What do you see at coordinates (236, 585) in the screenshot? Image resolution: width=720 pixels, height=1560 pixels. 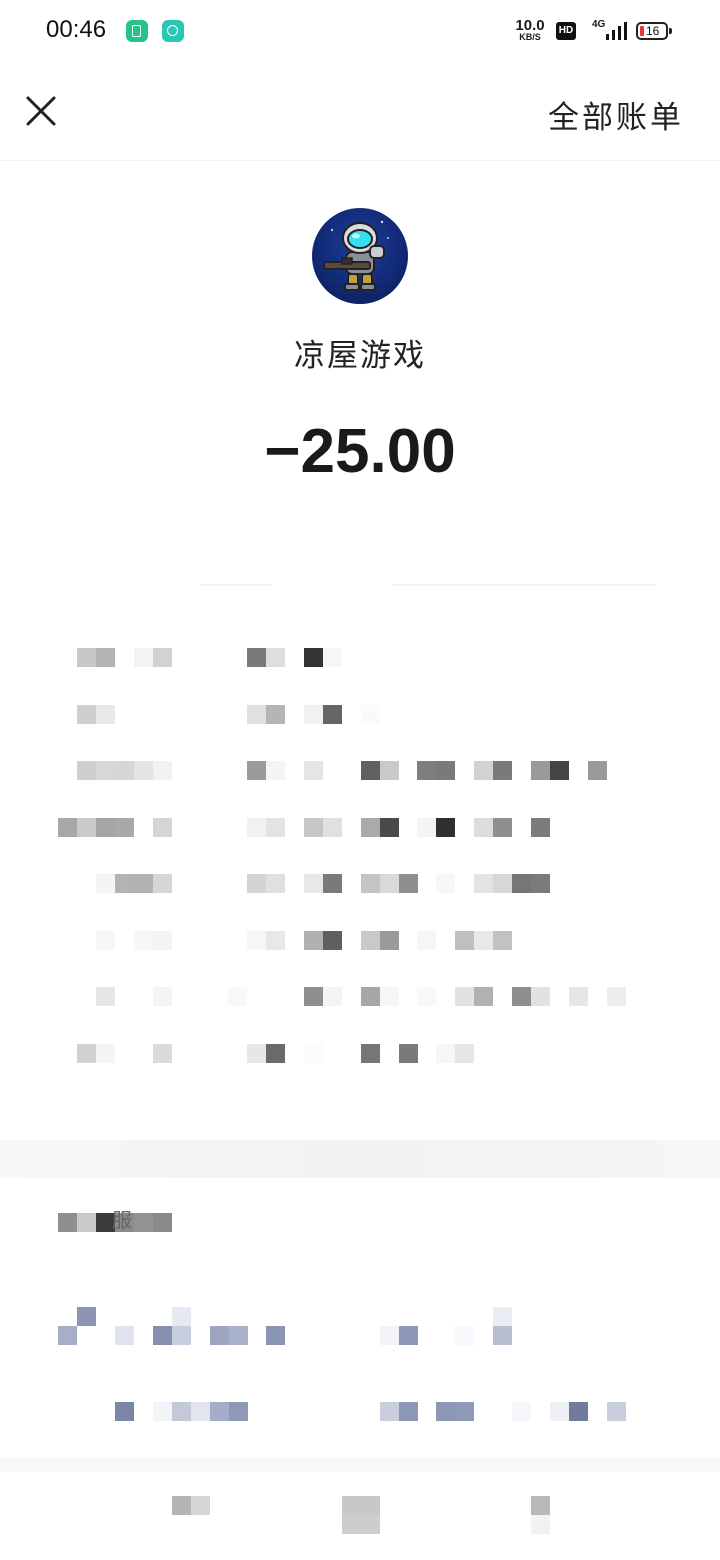 I see `divider` at bounding box center [236, 585].